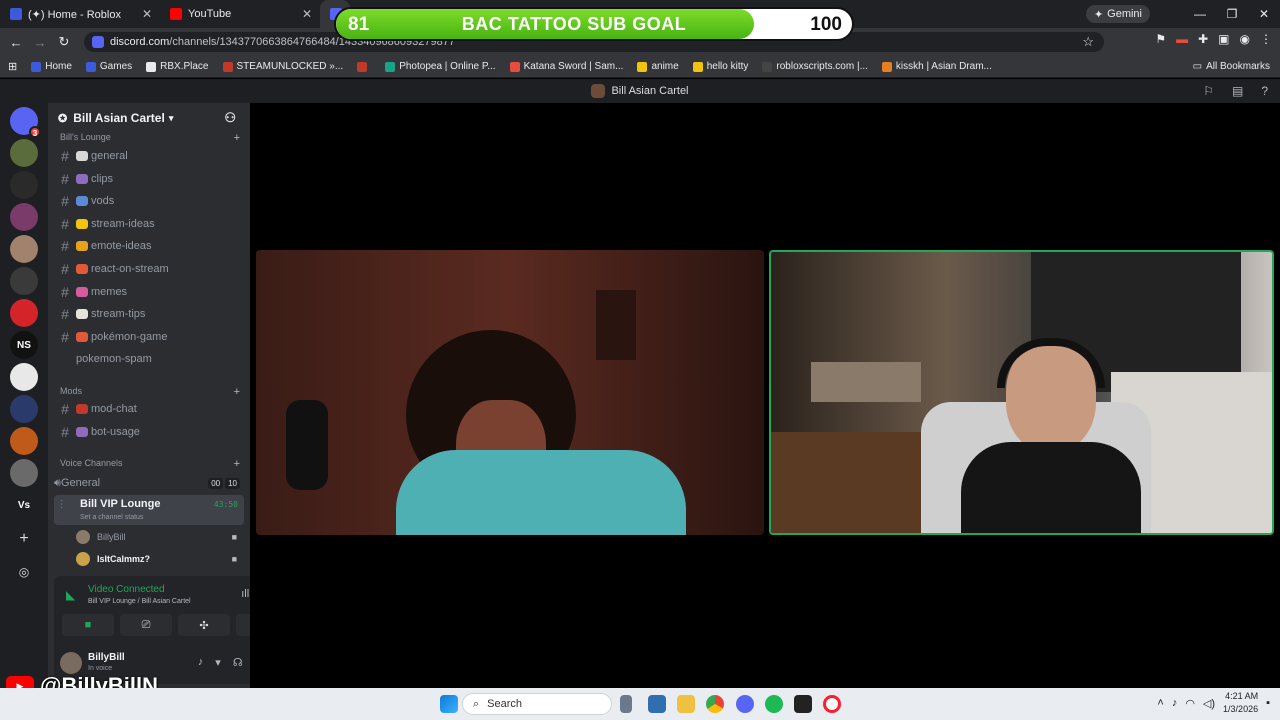 The image size is (1280, 720). I want to click on bookmark-item, so click(364, 66).